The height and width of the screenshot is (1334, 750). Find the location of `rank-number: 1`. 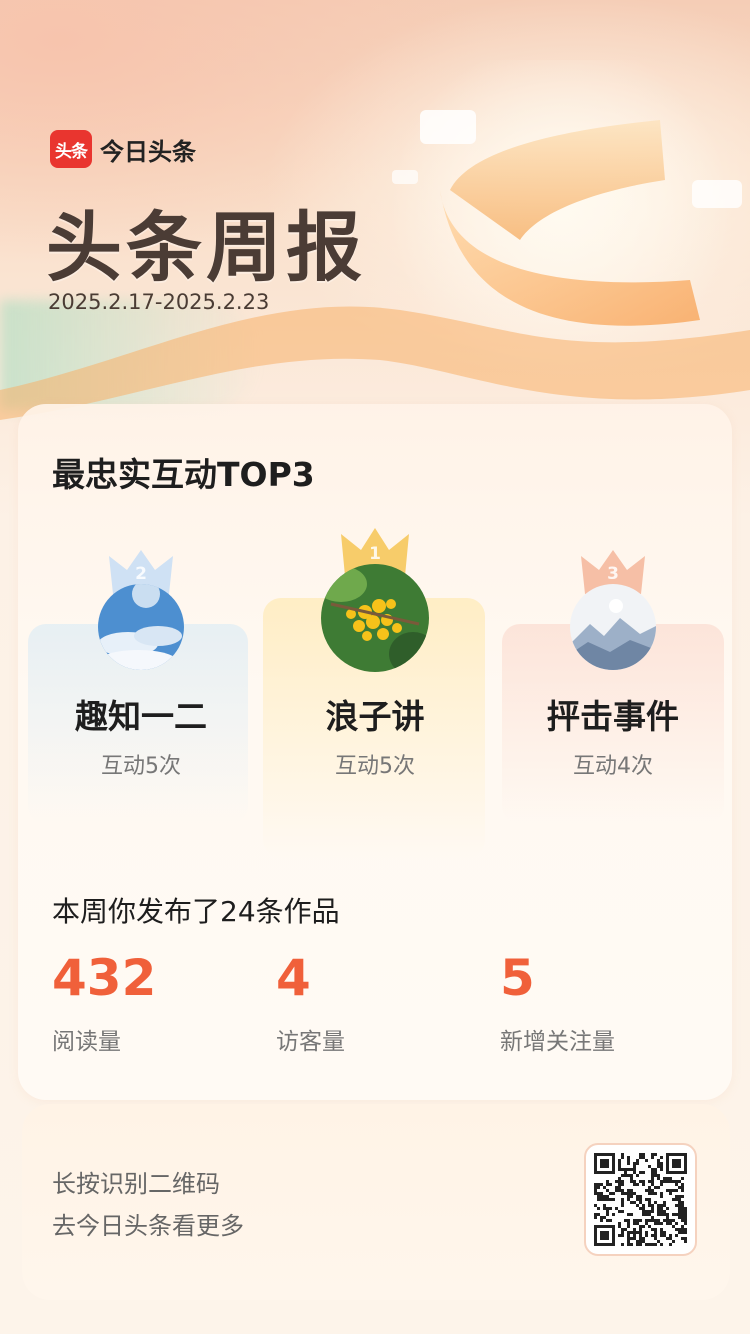

rank-number: 1 is located at coordinates (375, 554).